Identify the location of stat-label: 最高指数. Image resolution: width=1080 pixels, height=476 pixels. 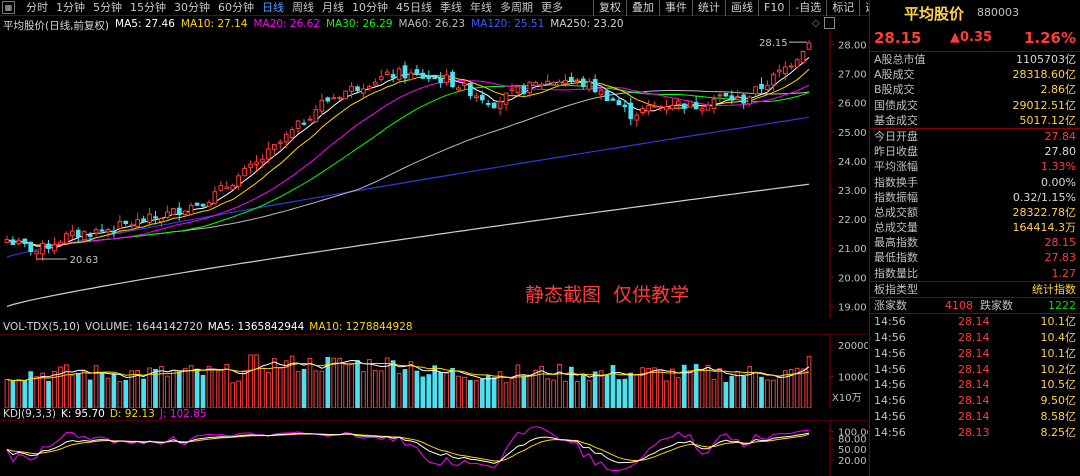
(896, 243).